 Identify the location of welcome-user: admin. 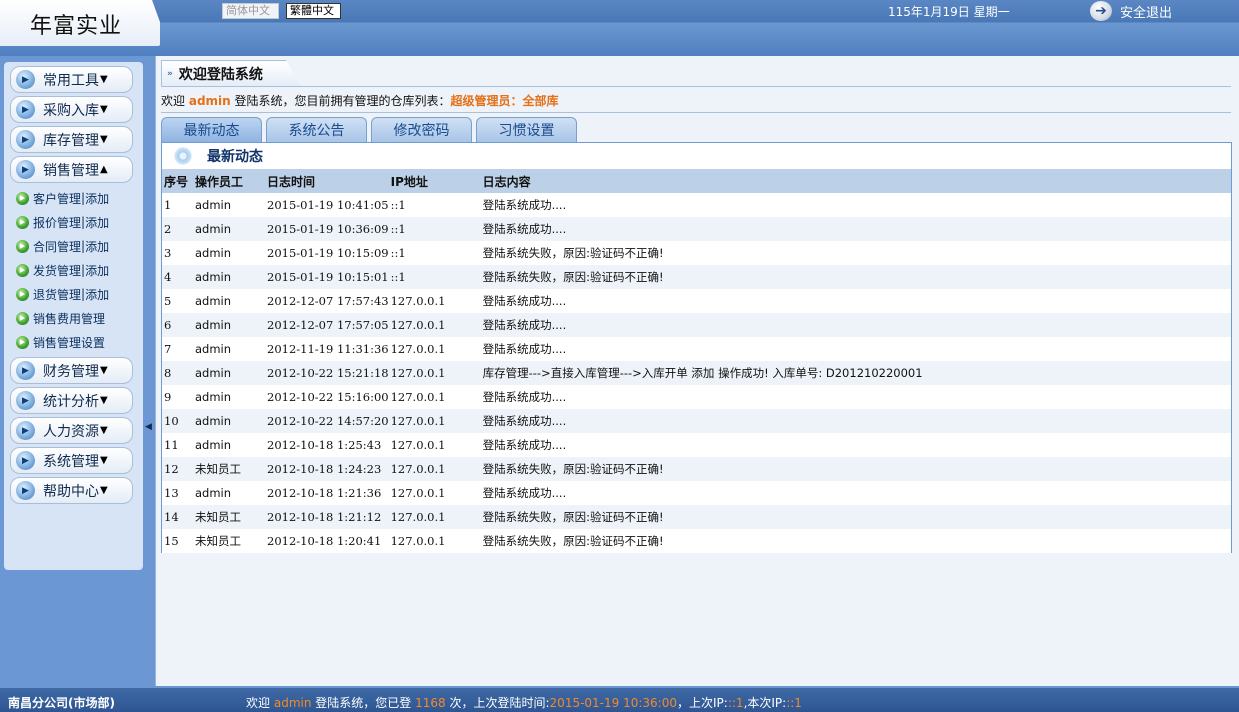
(209, 101).